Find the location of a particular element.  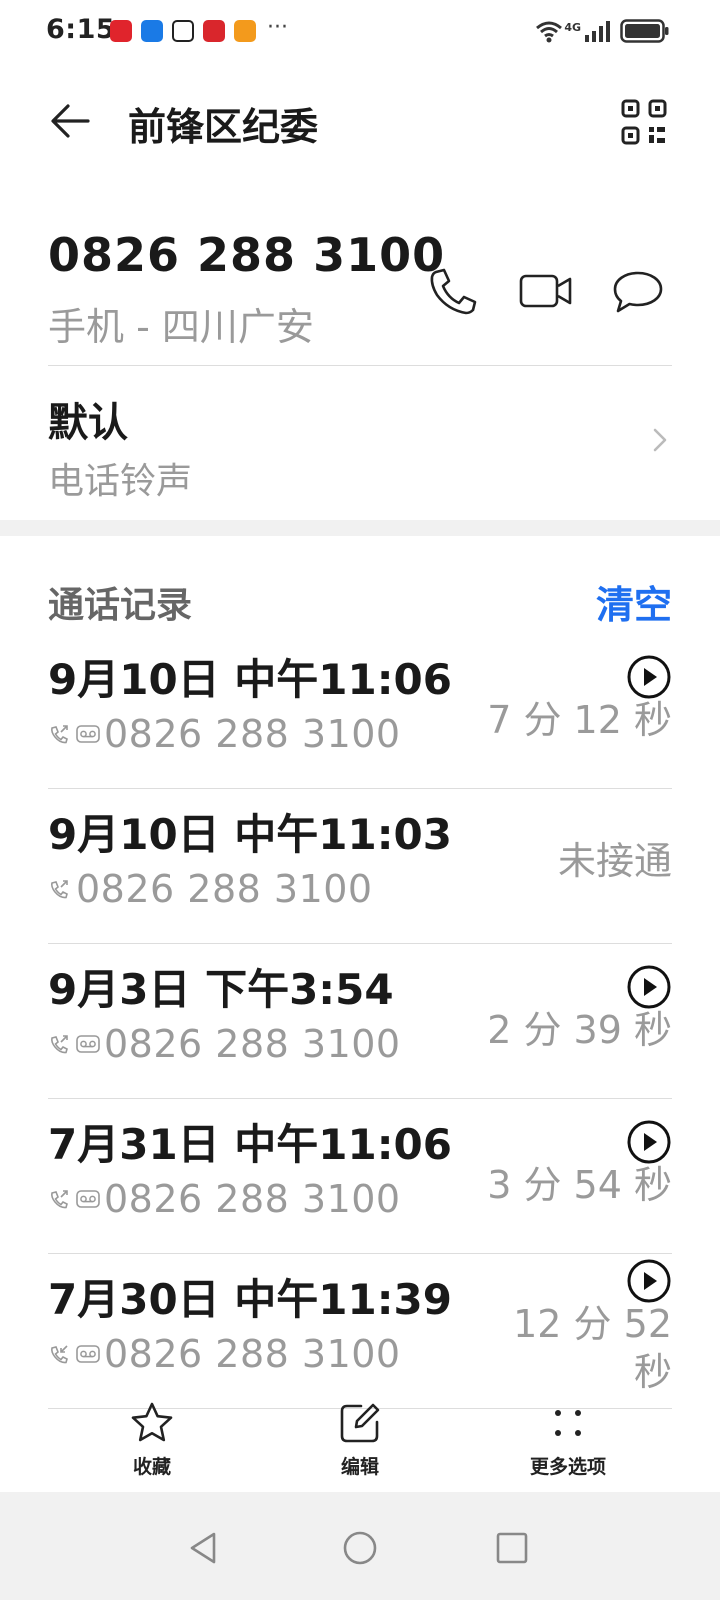

call-duration: 7 分 12 秒 is located at coordinates (579, 720).